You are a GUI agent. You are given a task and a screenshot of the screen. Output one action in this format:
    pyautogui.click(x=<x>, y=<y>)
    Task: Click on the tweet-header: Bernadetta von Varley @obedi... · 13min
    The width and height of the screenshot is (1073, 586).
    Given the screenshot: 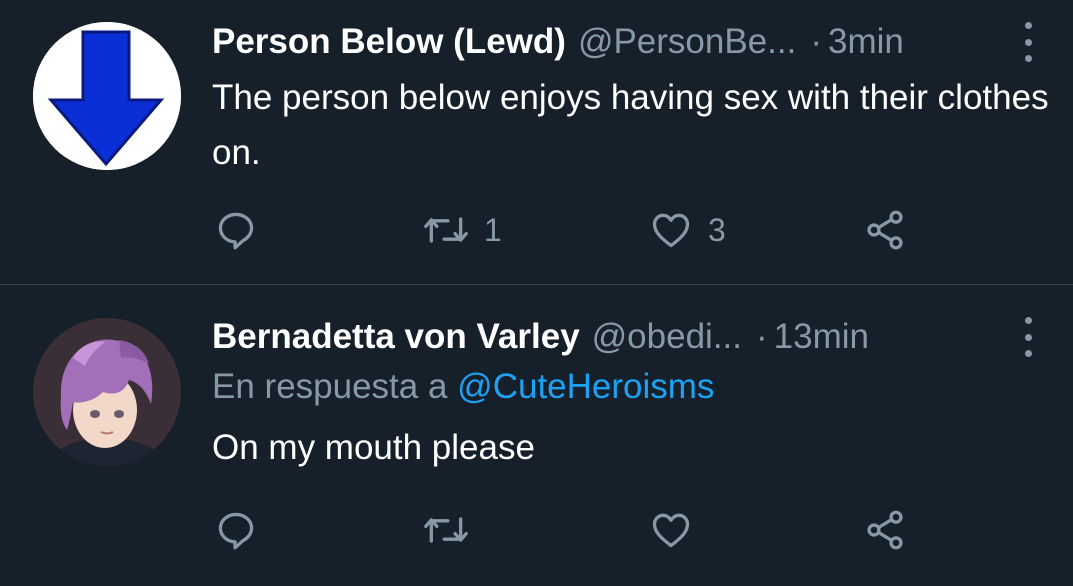 What is the action you would take?
    pyautogui.click(x=642, y=337)
    